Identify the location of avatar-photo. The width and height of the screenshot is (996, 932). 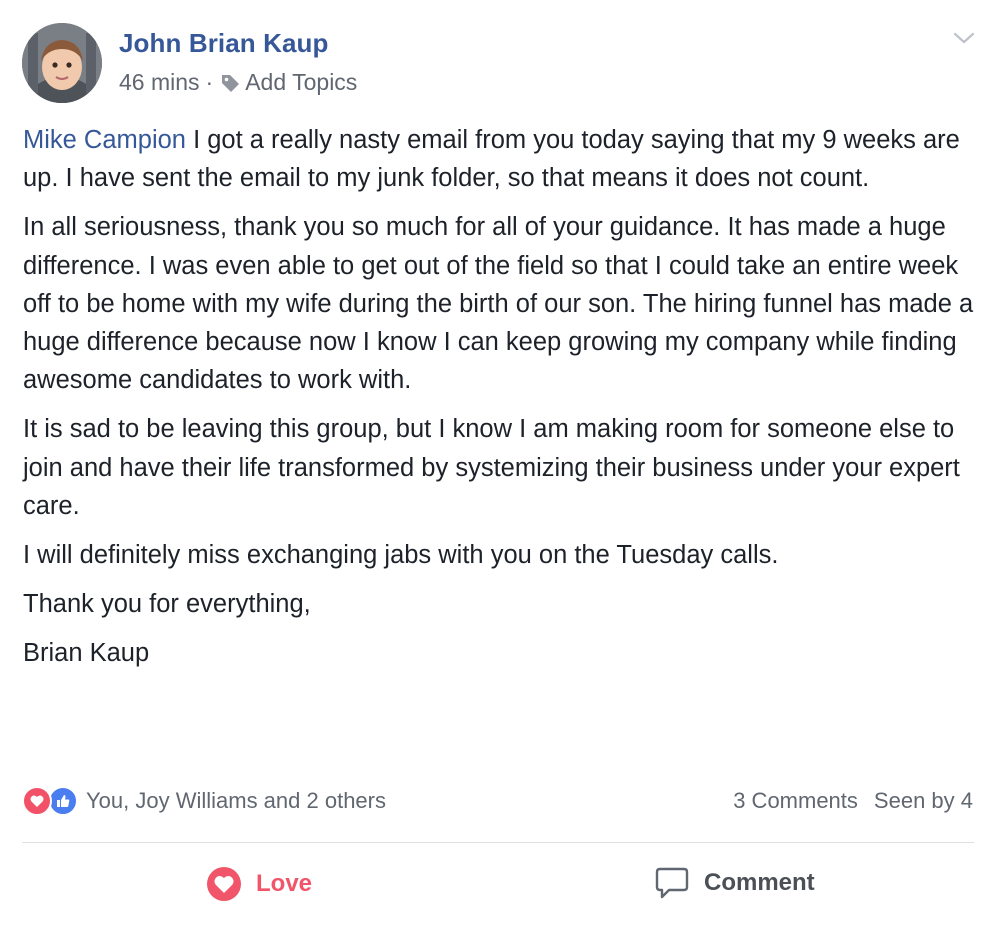
(62, 63).